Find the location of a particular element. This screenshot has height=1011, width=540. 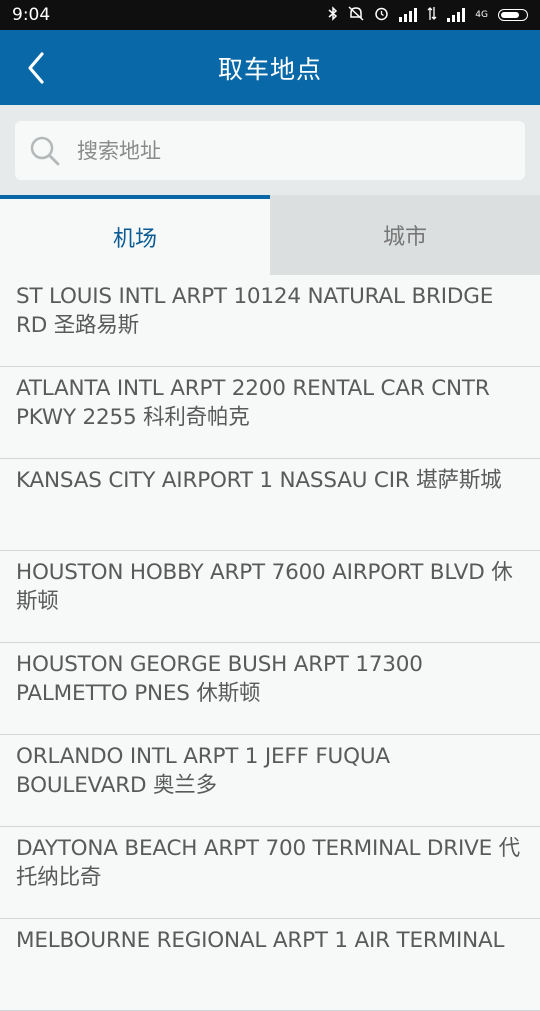

chevron-left-icon is located at coordinates (36, 68).